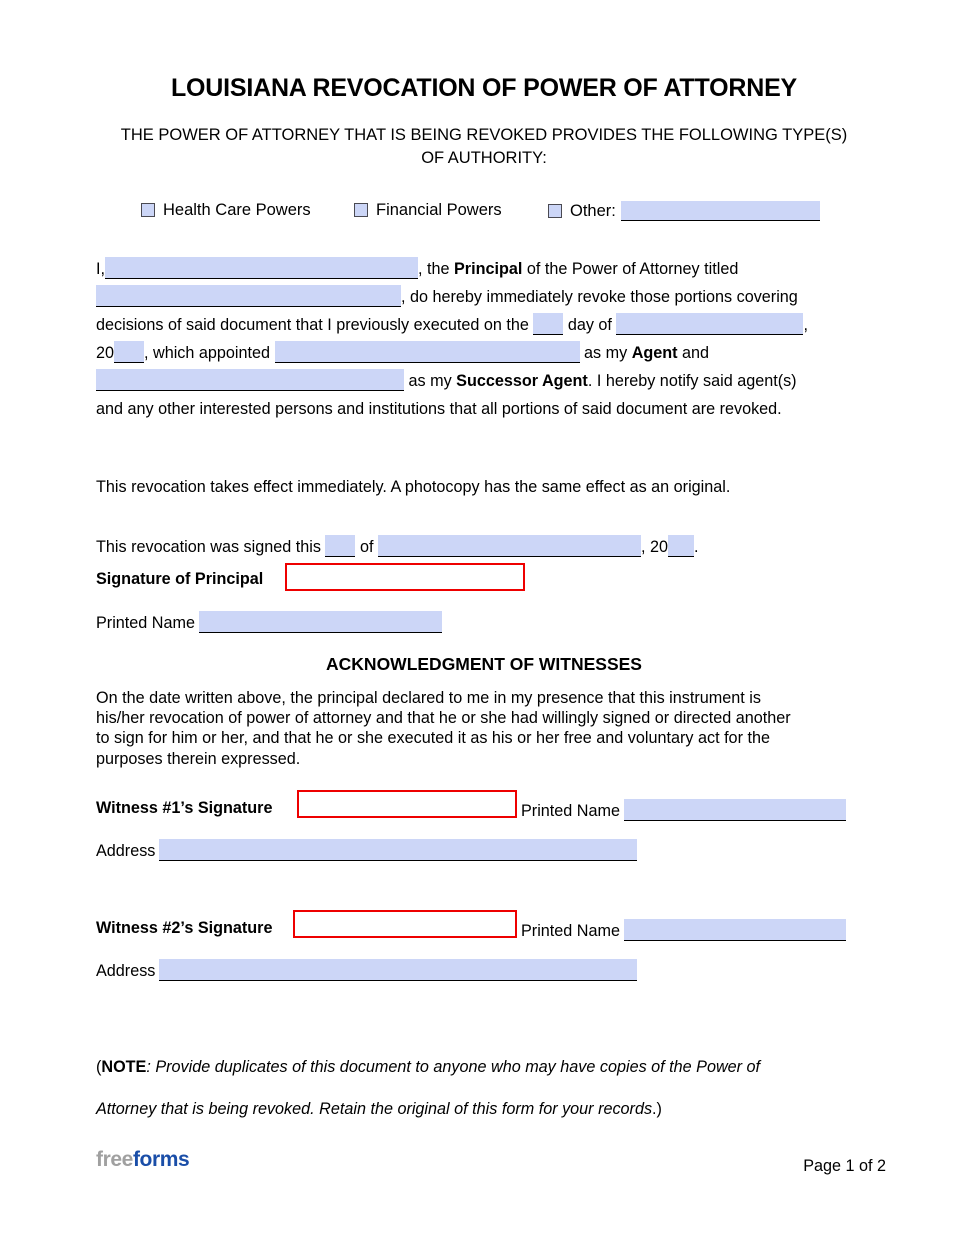 This screenshot has width=968, height=1244. I want to click on signing-date-line: This revocation was signed this of , 20., so click(491, 546).